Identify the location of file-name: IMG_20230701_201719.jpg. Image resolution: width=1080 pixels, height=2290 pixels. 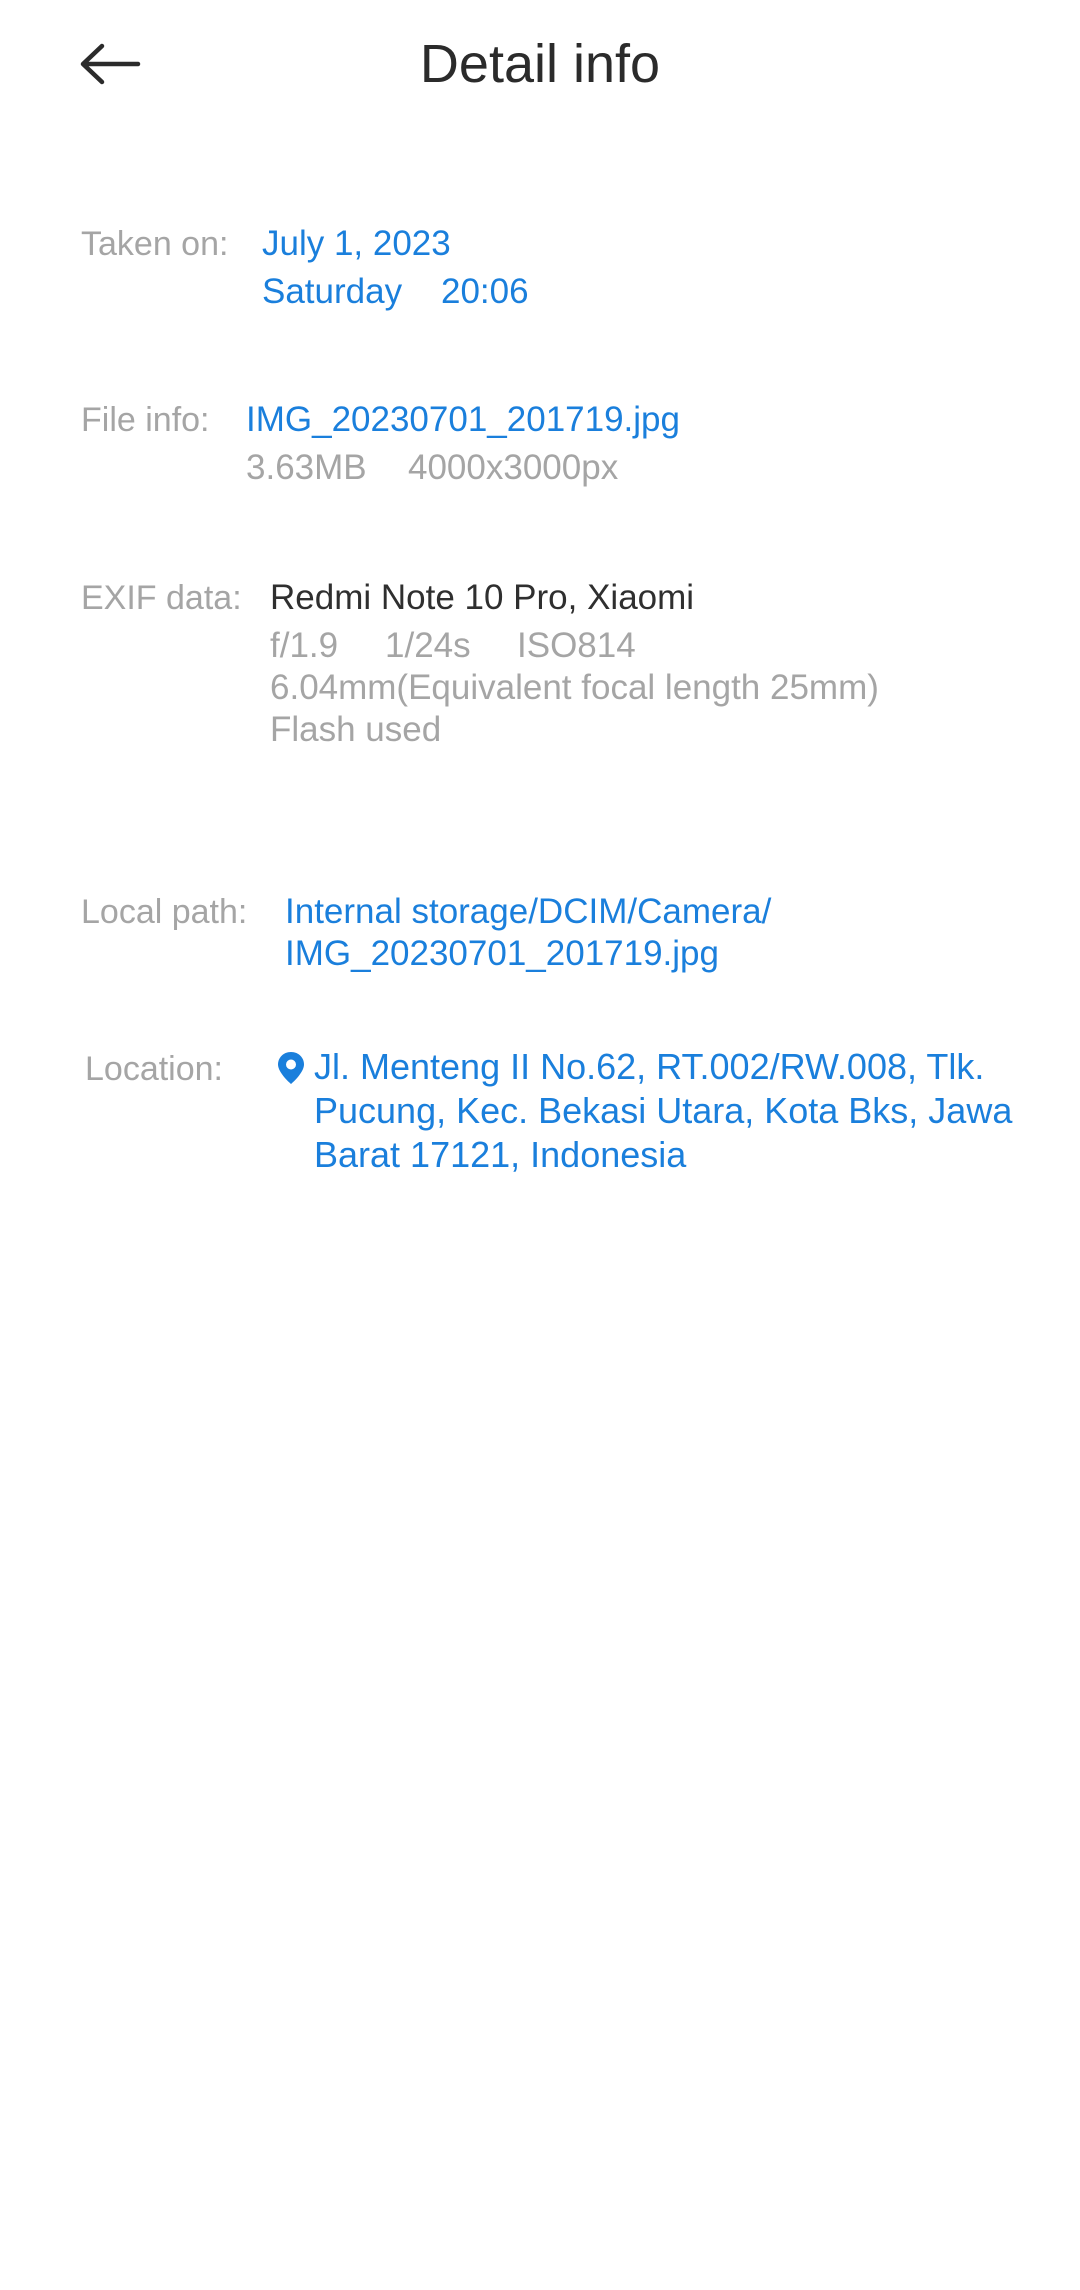
(463, 420).